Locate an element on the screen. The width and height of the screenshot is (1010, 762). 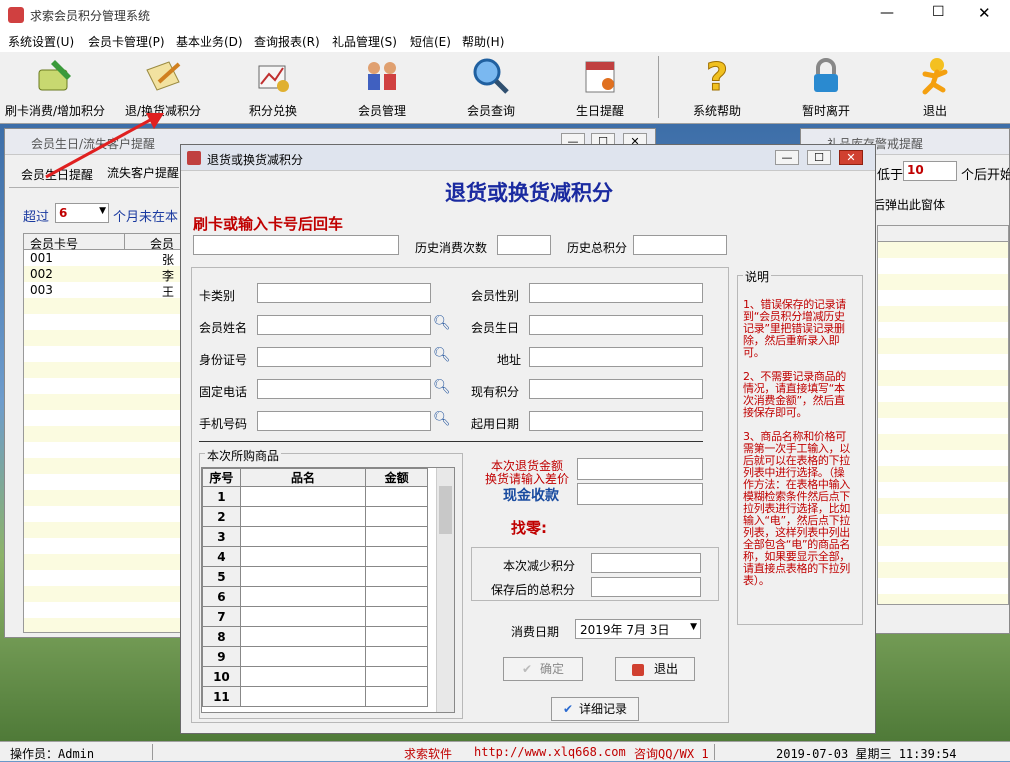
menu-business: 基本业务(D) is located at coordinates (209, 41).